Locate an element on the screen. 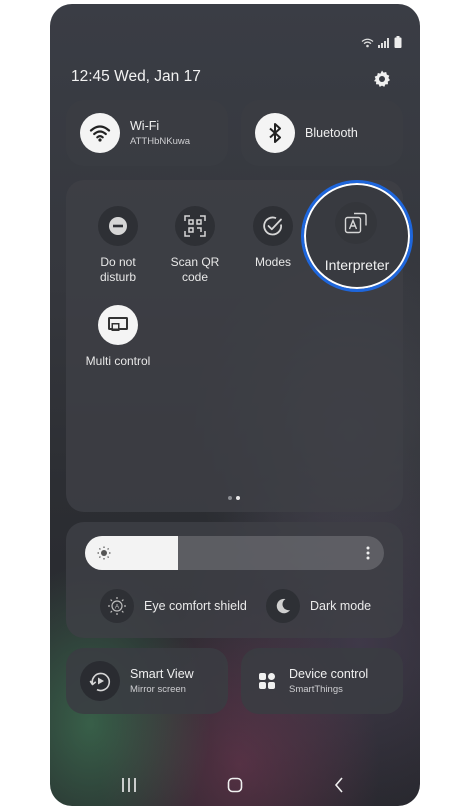 The image size is (470, 810). eye-comfort-shield-toggle: A Eye comfort shield is located at coordinates (173, 606).